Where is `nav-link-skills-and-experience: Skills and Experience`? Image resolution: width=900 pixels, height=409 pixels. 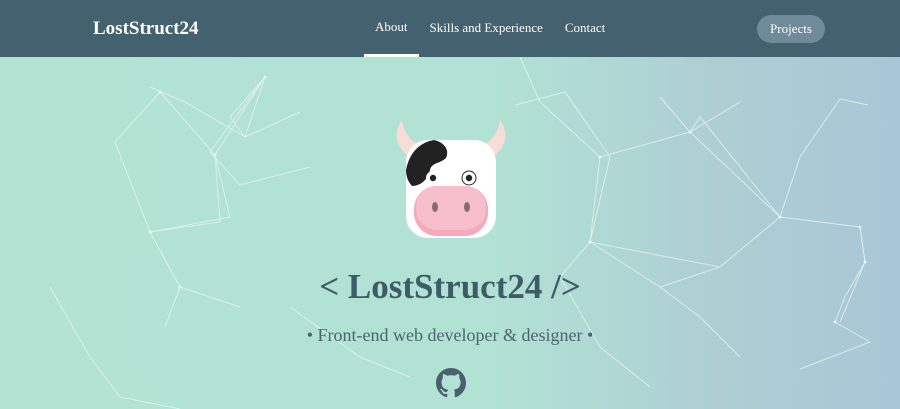 nav-link-skills-and-experience: Skills and Experience is located at coordinates (486, 28).